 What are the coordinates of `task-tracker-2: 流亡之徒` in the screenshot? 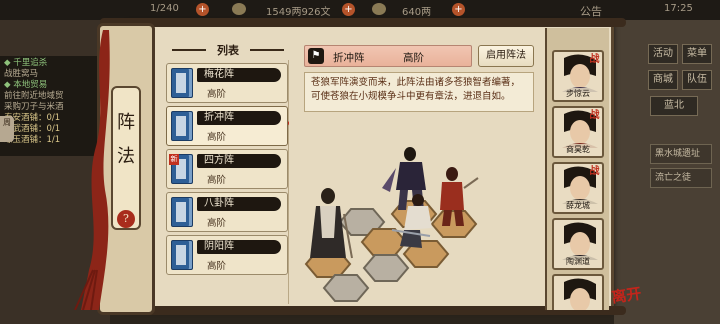 It's located at (681, 178).